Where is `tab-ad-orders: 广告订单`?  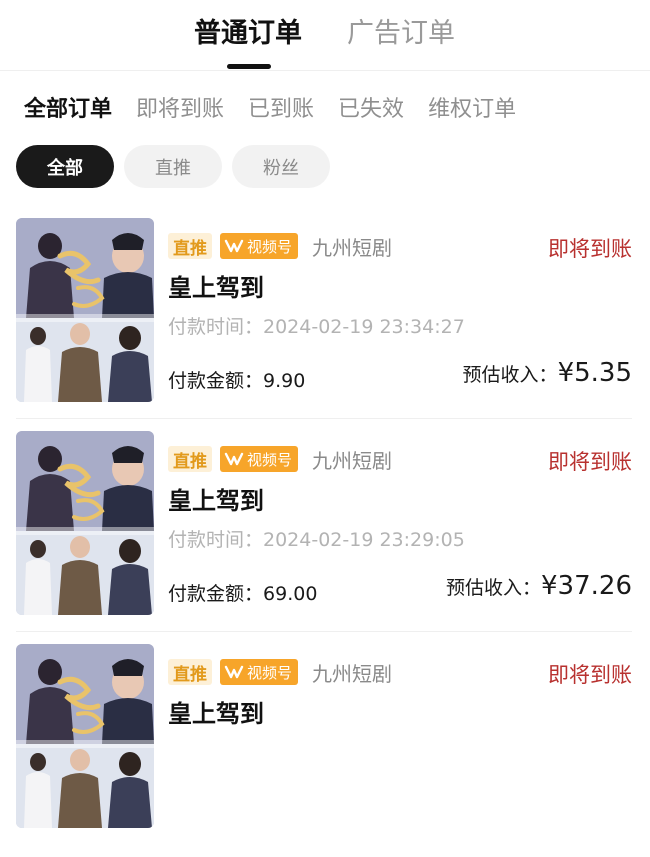 tab-ad-orders: 广告订单 is located at coordinates (401, 34).